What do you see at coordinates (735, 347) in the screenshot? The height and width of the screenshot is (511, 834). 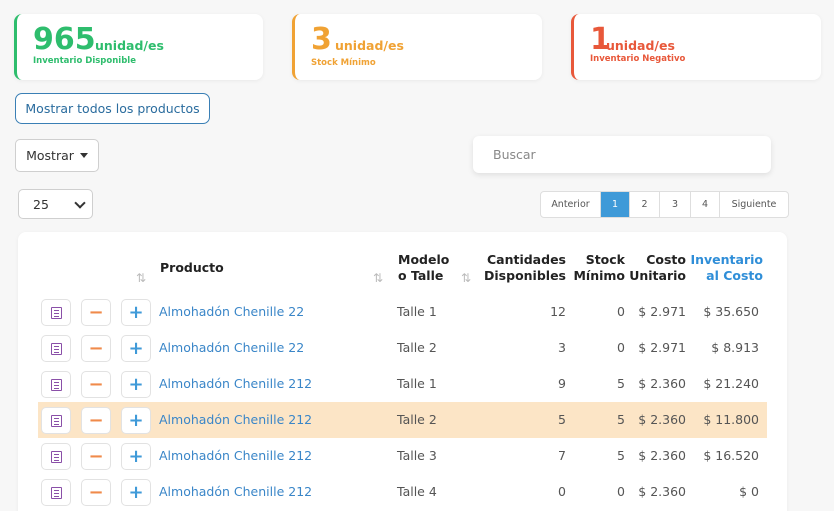 I see `inventory-cost-cell: $ 8.913` at bounding box center [735, 347].